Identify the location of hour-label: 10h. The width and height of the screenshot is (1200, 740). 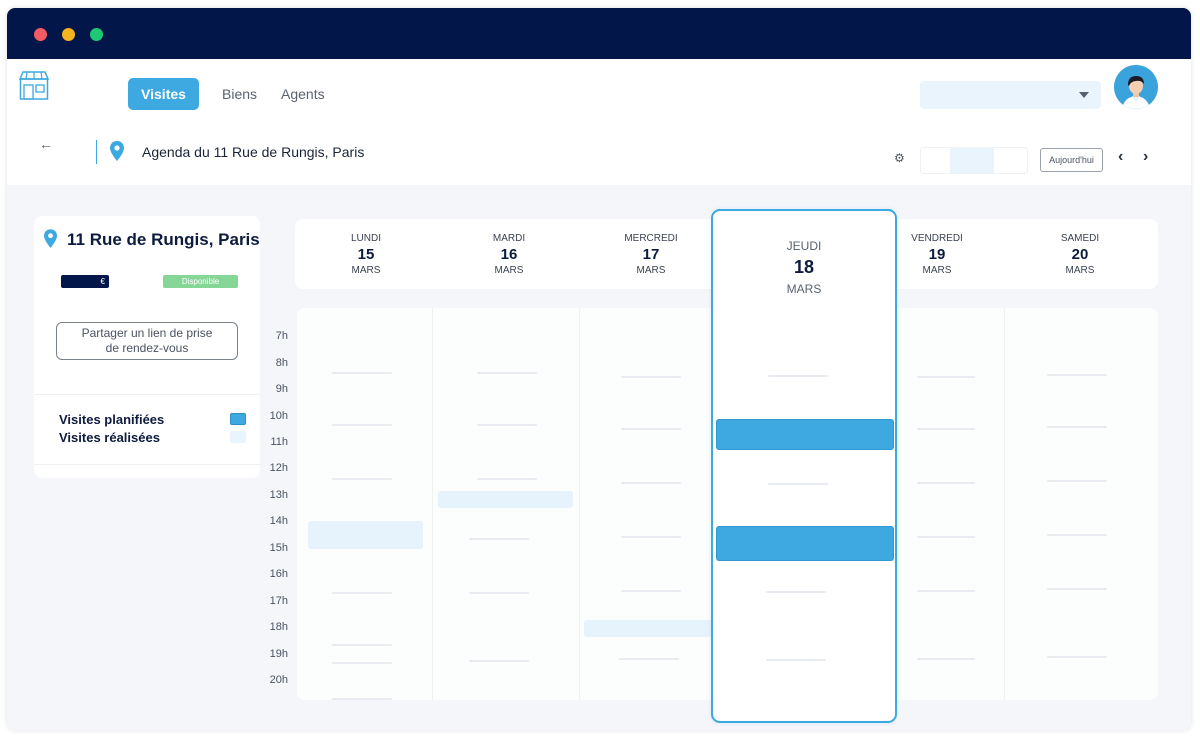
(278, 416).